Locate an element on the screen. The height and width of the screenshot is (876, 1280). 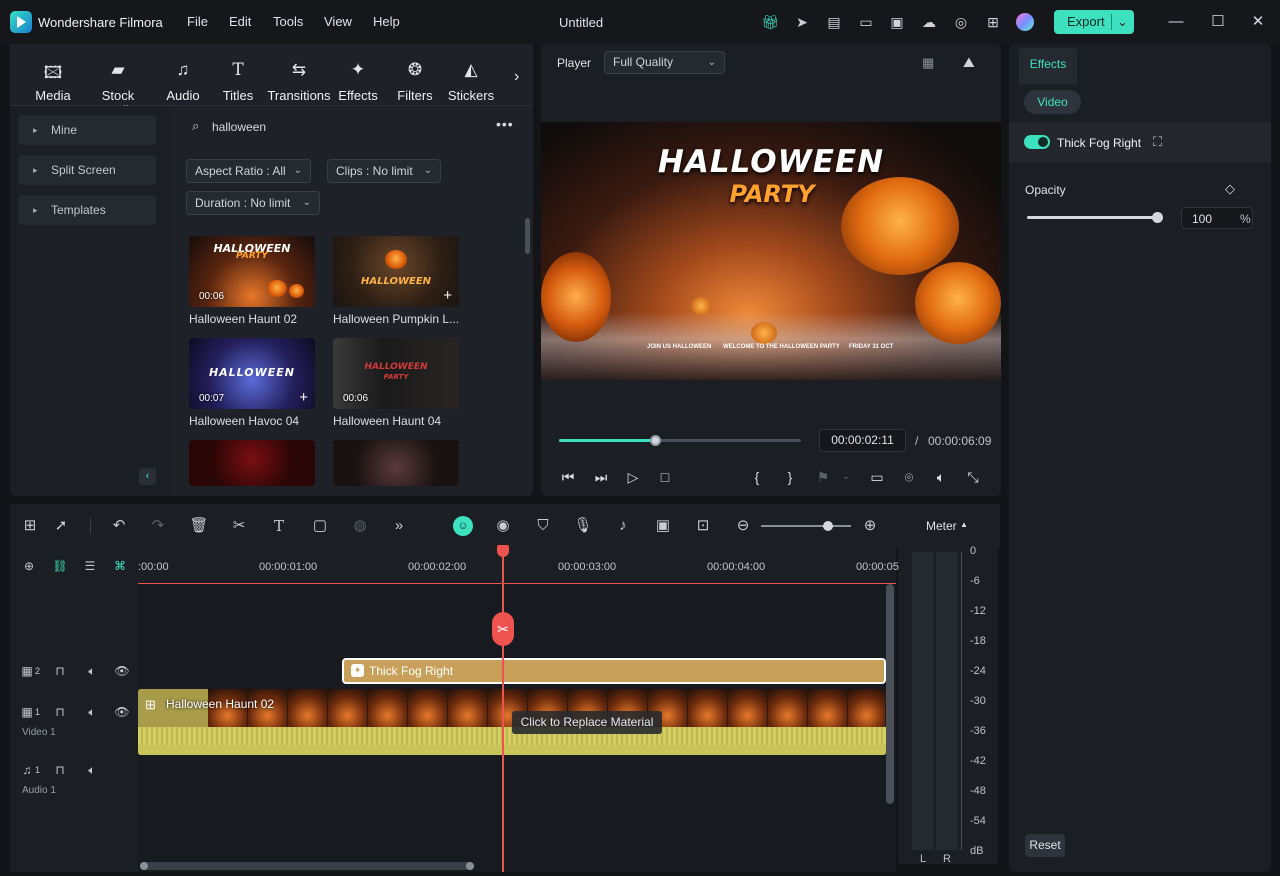
headset-icon: ◎ is located at coordinates (961, 22).